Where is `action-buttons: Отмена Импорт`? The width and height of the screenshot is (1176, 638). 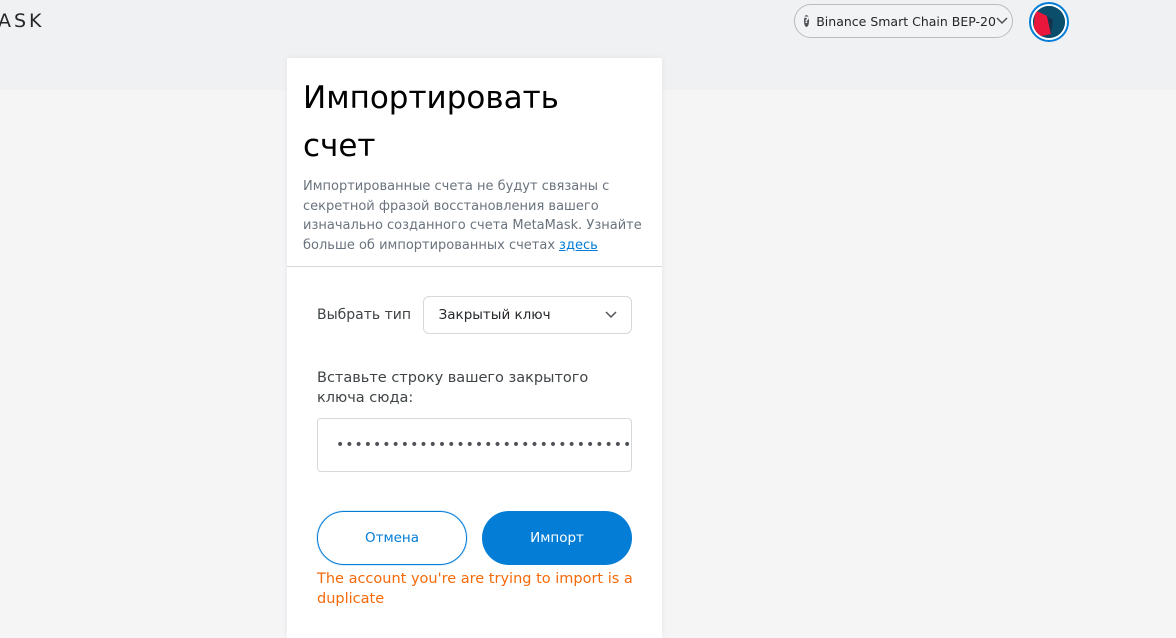
action-buttons: Отмена Импорт is located at coordinates (474, 538).